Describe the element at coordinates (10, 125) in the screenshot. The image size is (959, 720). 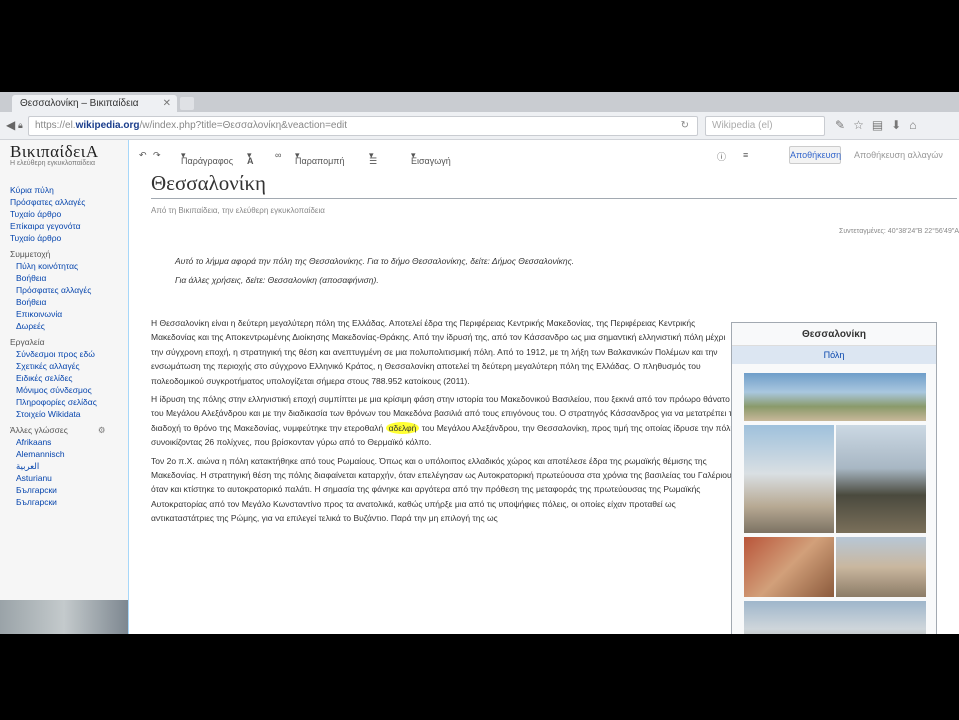
I see `back-icon: ◀` at that location.